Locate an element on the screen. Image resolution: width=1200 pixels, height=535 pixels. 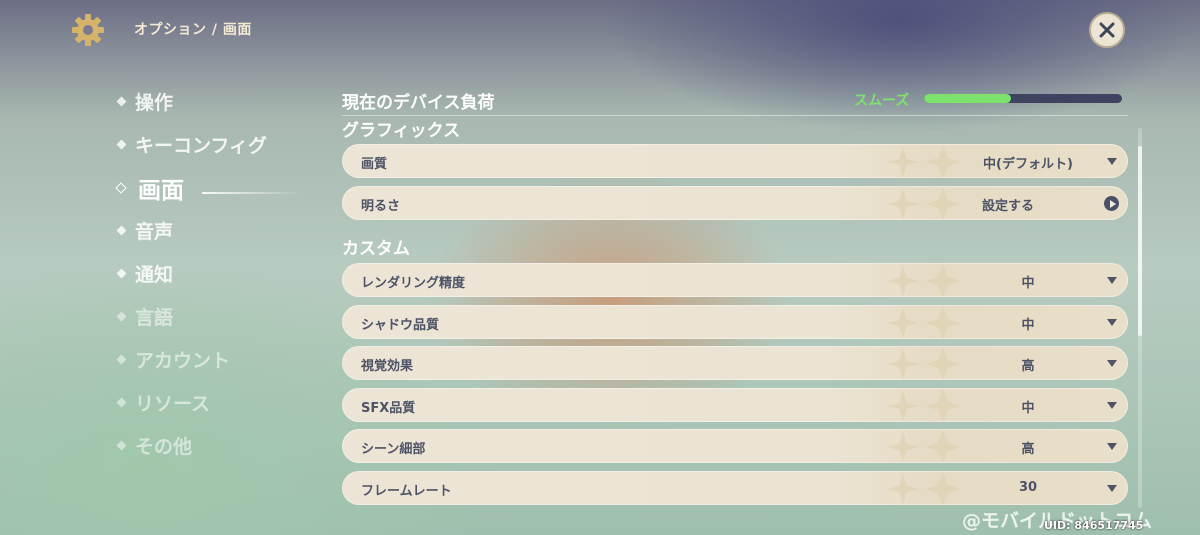
sidebar-item-notifications: 通知 is located at coordinates (222, 273).